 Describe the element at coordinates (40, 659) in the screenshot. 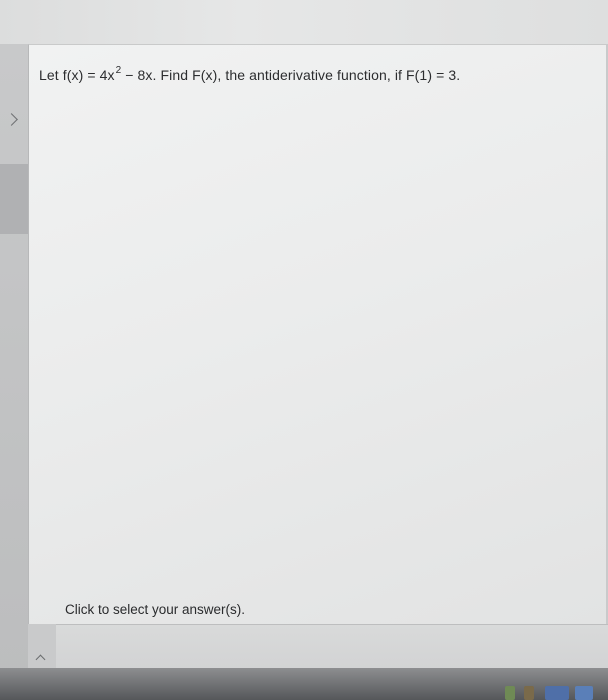

I see `chevron-up-icon` at that location.